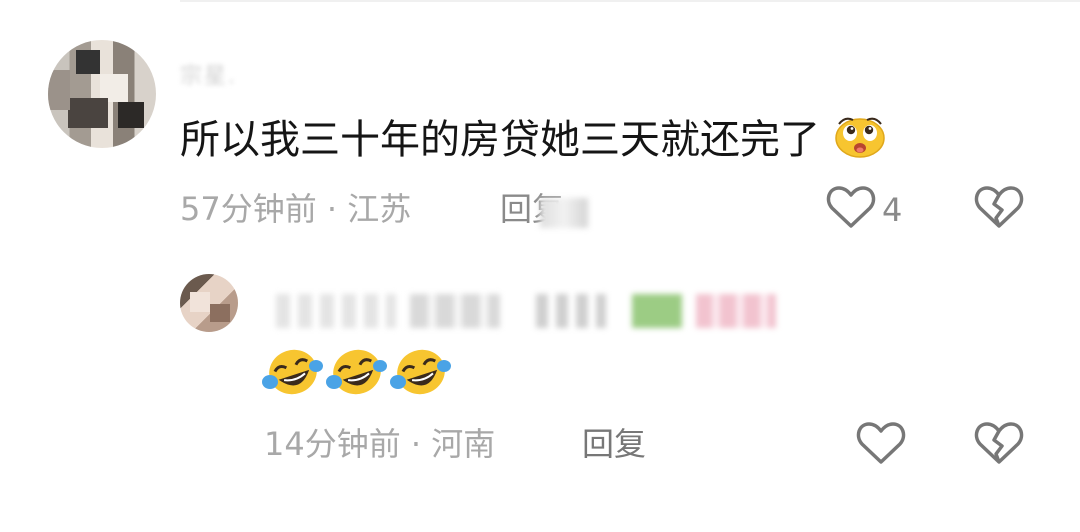 Image resolution: width=1080 pixels, height=532 pixels. I want to click on comment-meta: 57分钟前 · 江苏, so click(295, 209).